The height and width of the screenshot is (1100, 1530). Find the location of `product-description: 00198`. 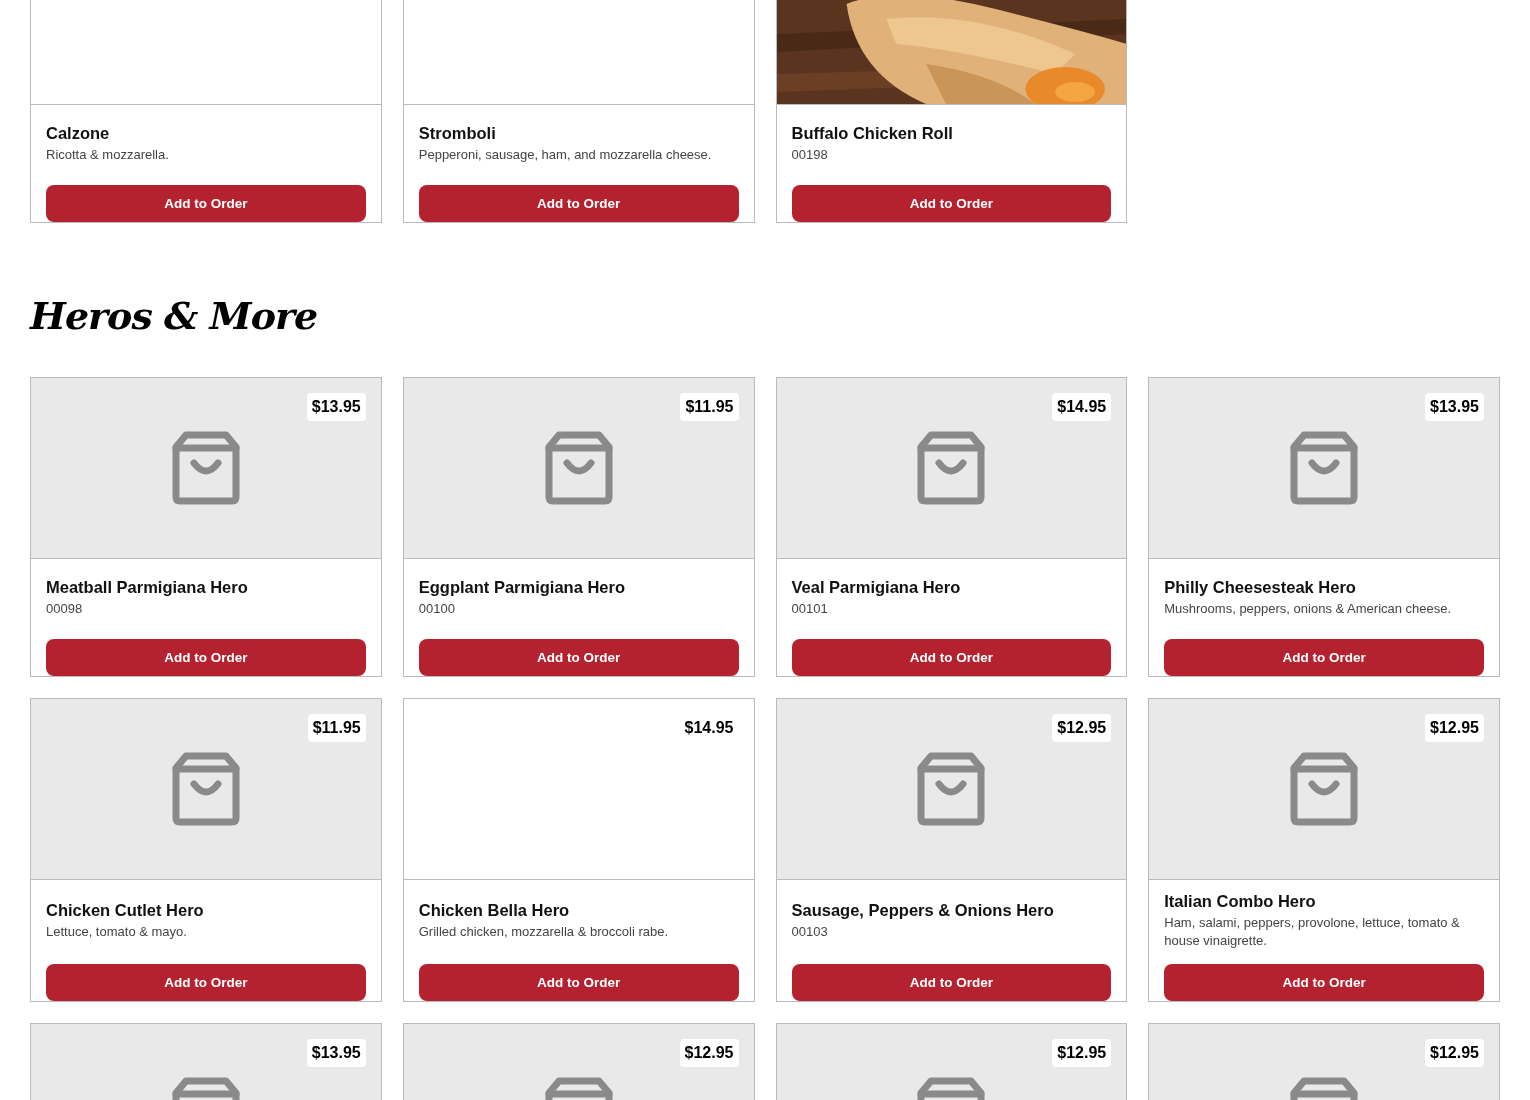

product-description: 00198 is located at coordinates (810, 155).